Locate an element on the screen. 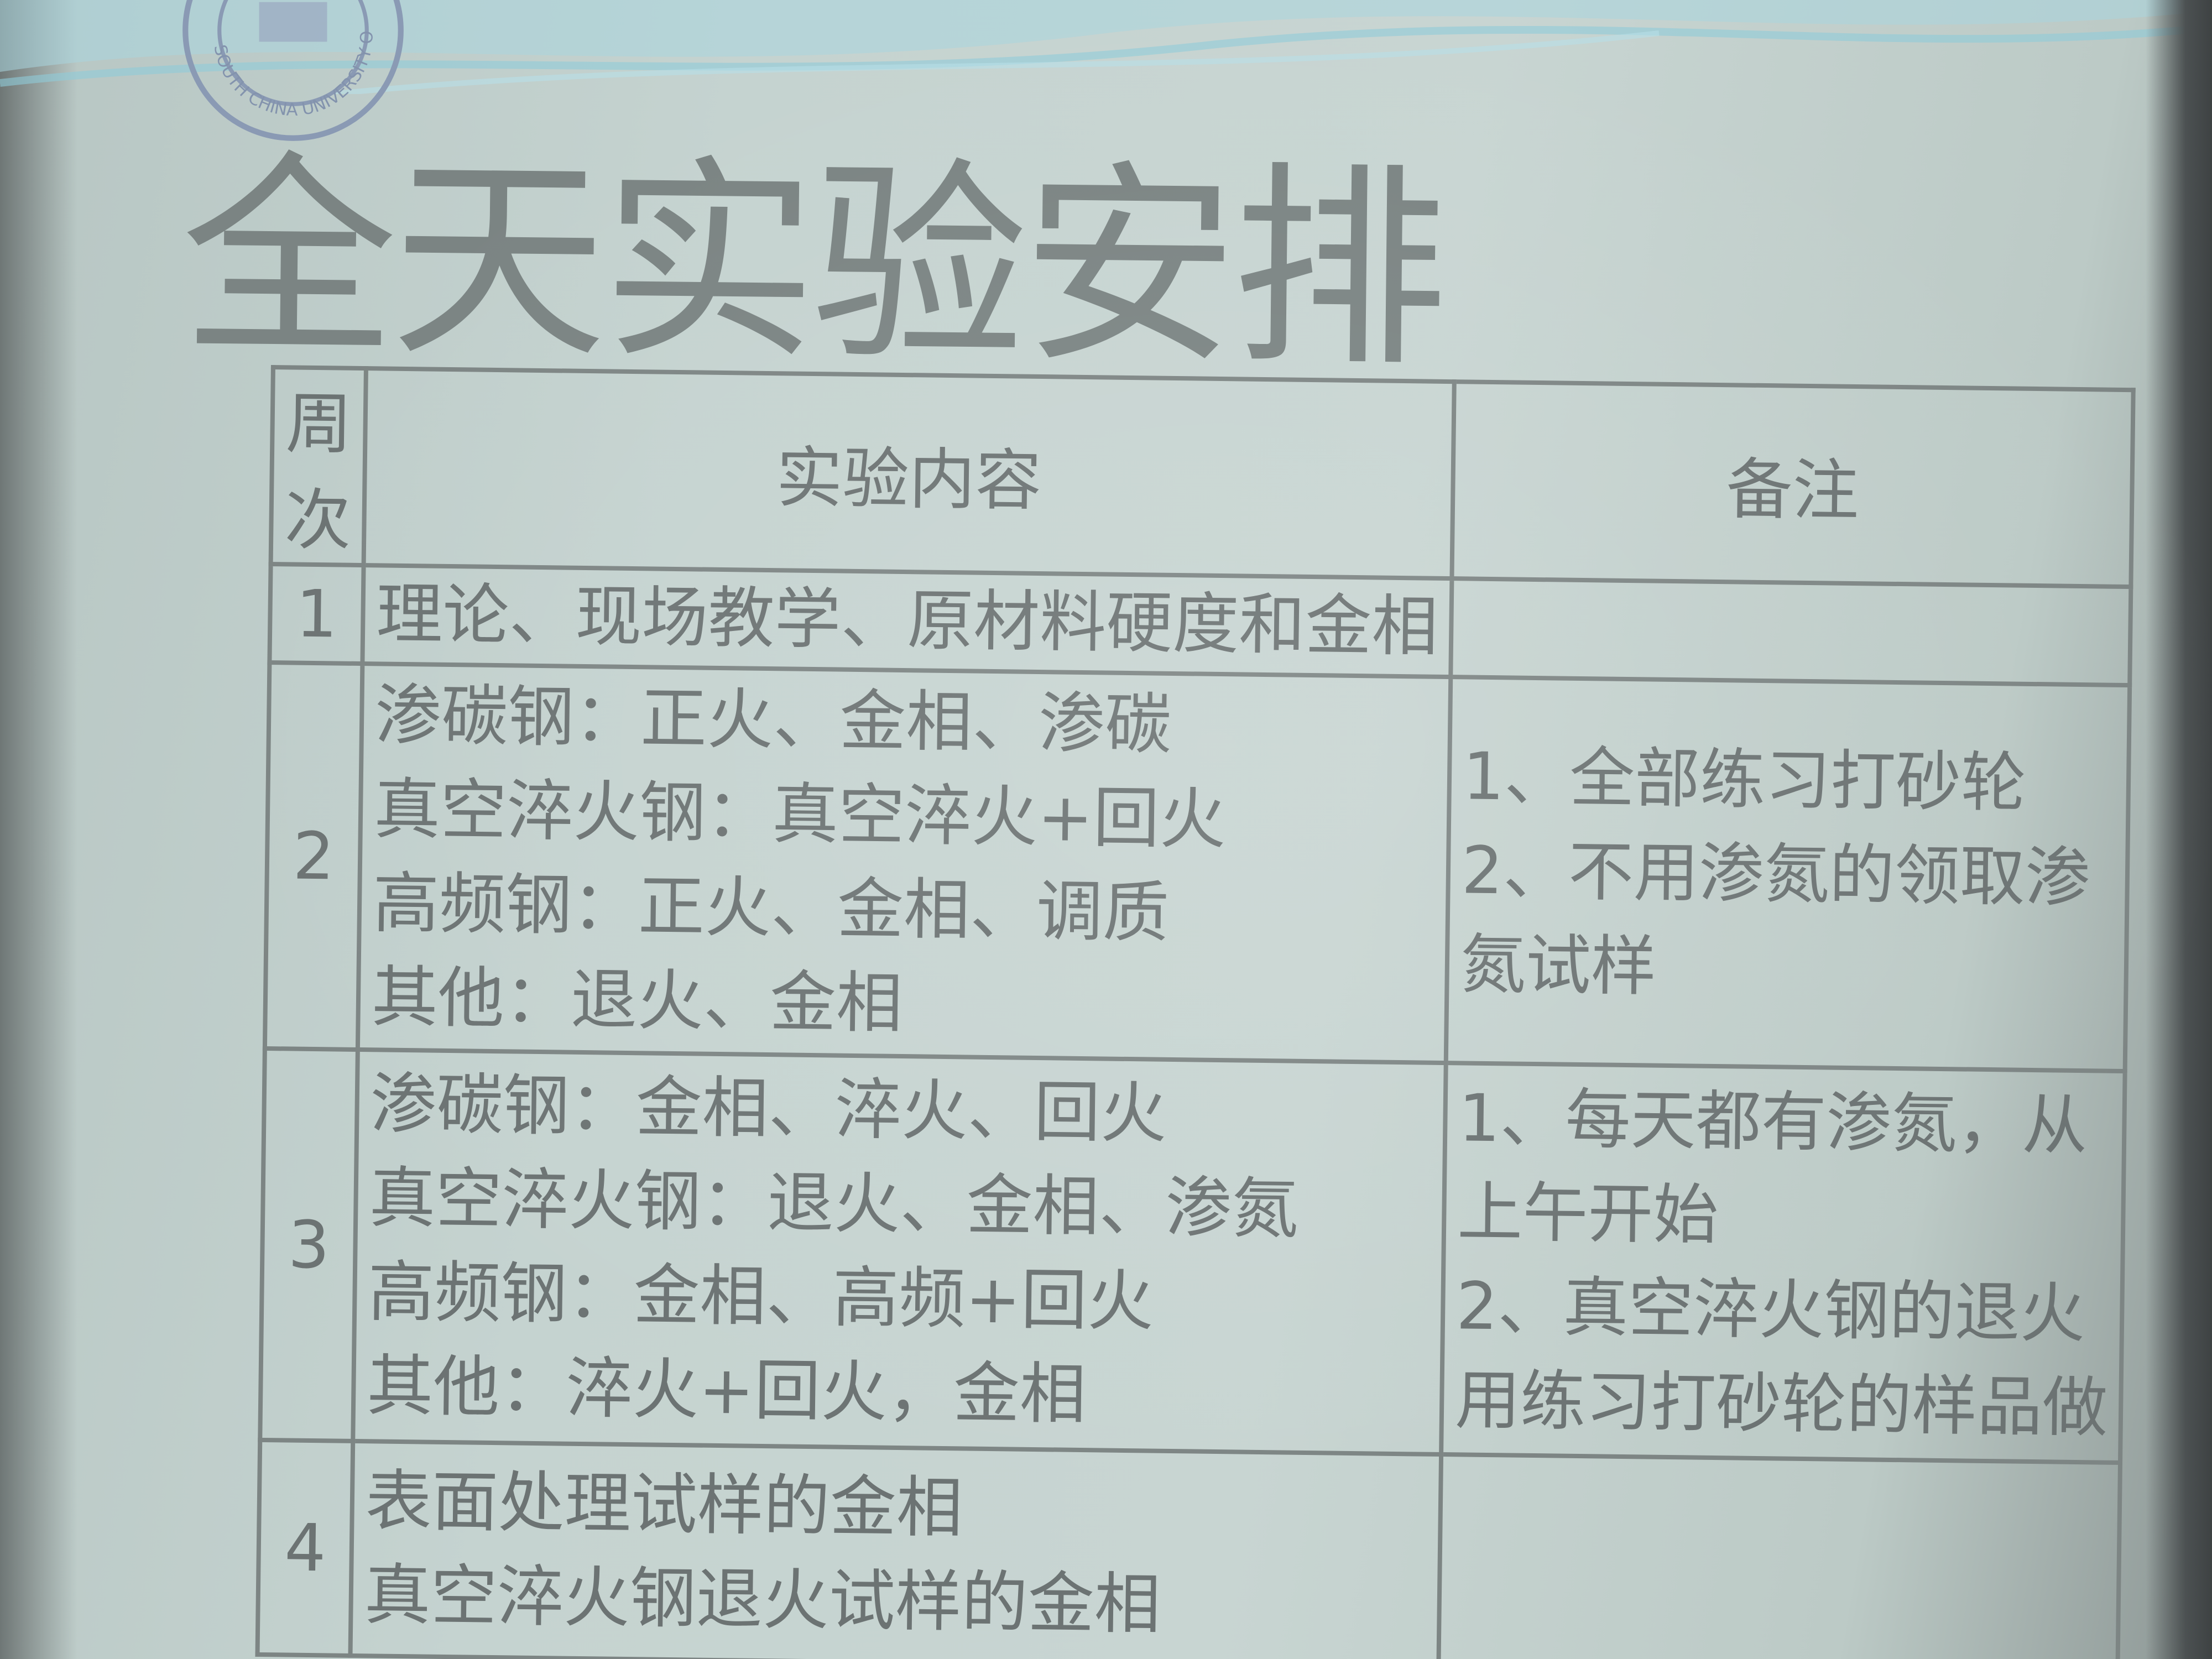  content-line: 渗碳钢：正火、金相、渗碳 is located at coordinates (773, 720).